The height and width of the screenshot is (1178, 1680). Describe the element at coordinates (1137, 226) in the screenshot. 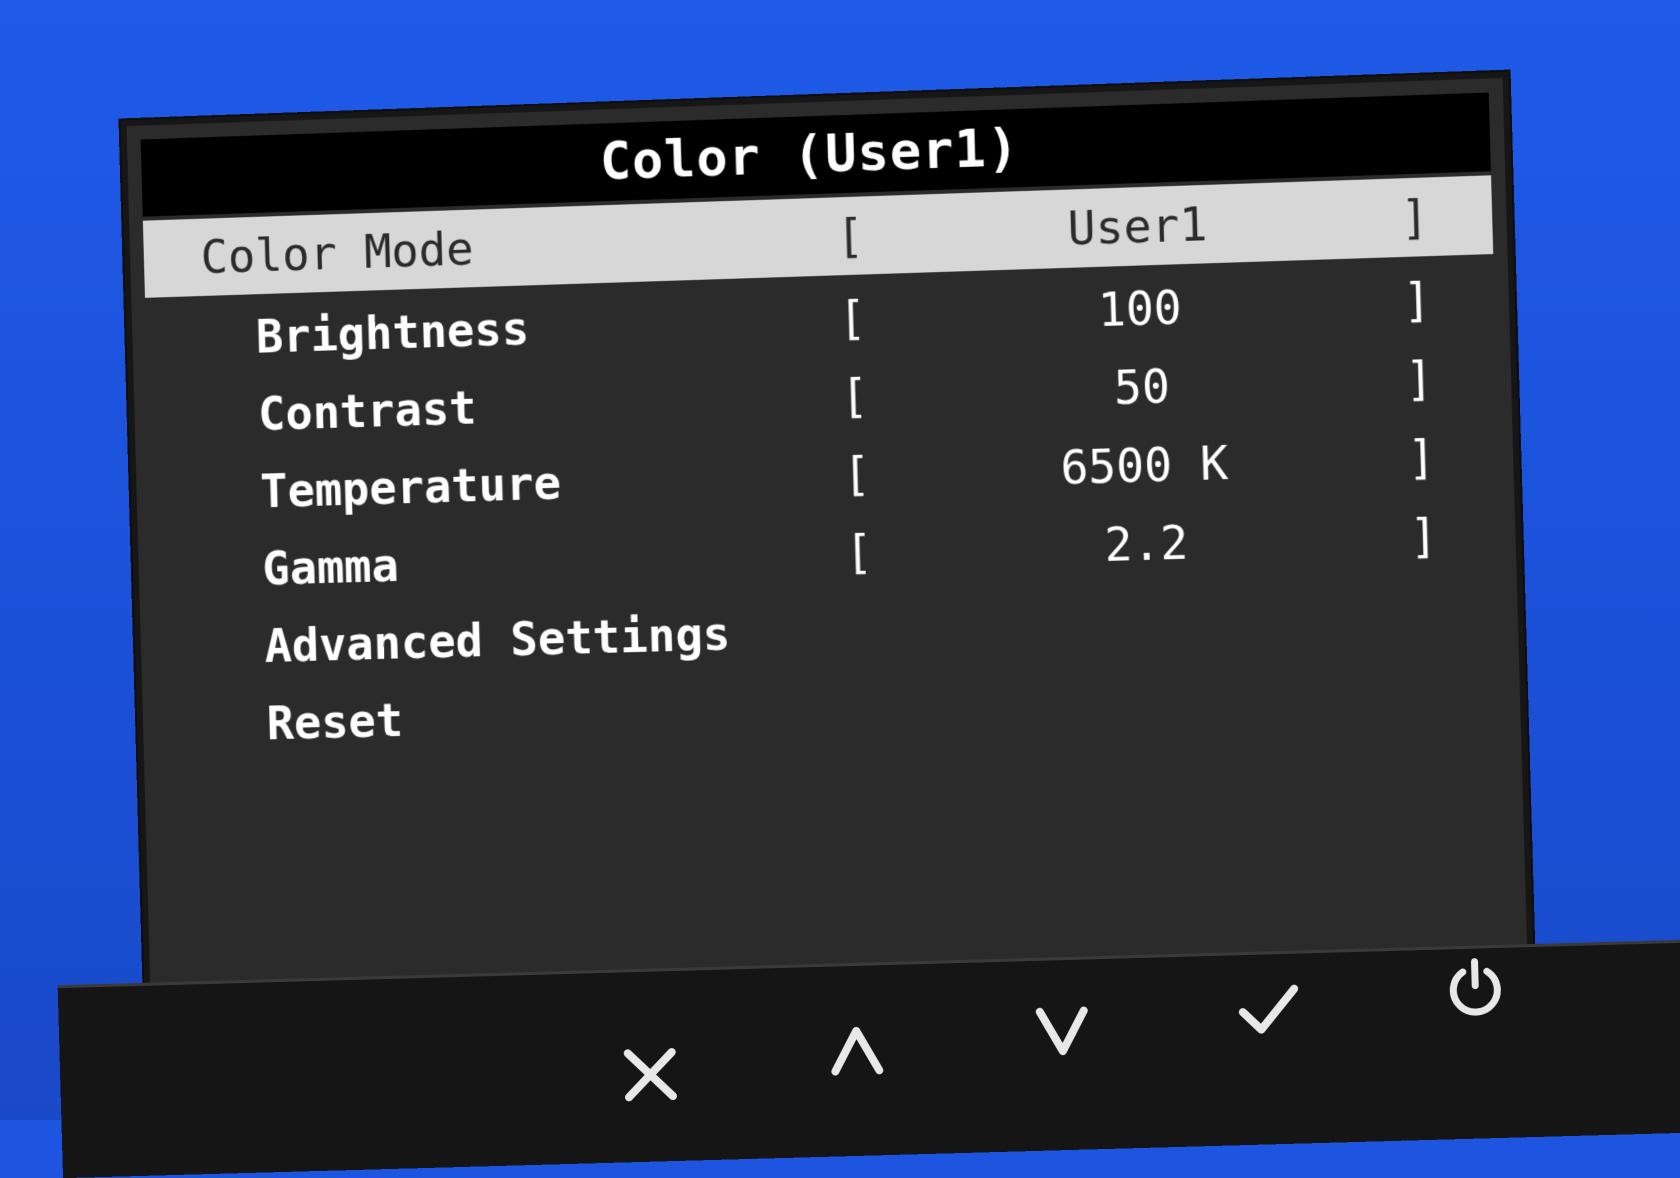

I see `menu-item-value: User1` at that location.